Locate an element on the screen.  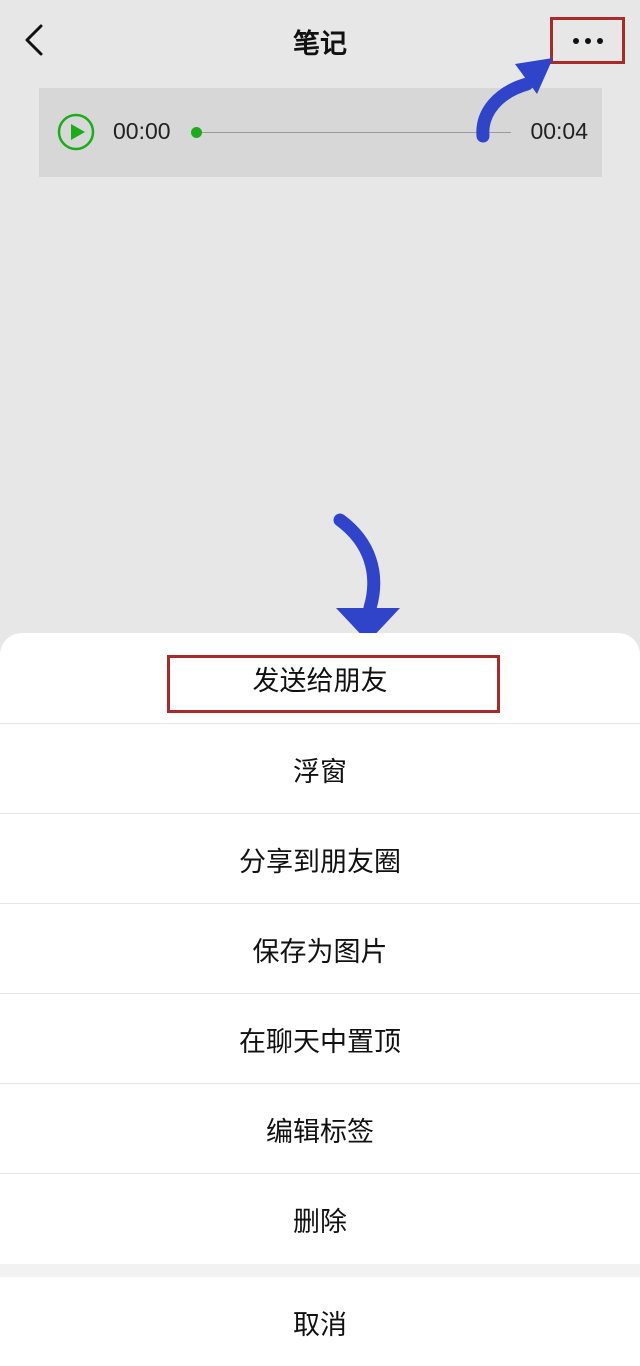
play-button is located at coordinates (76, 132).